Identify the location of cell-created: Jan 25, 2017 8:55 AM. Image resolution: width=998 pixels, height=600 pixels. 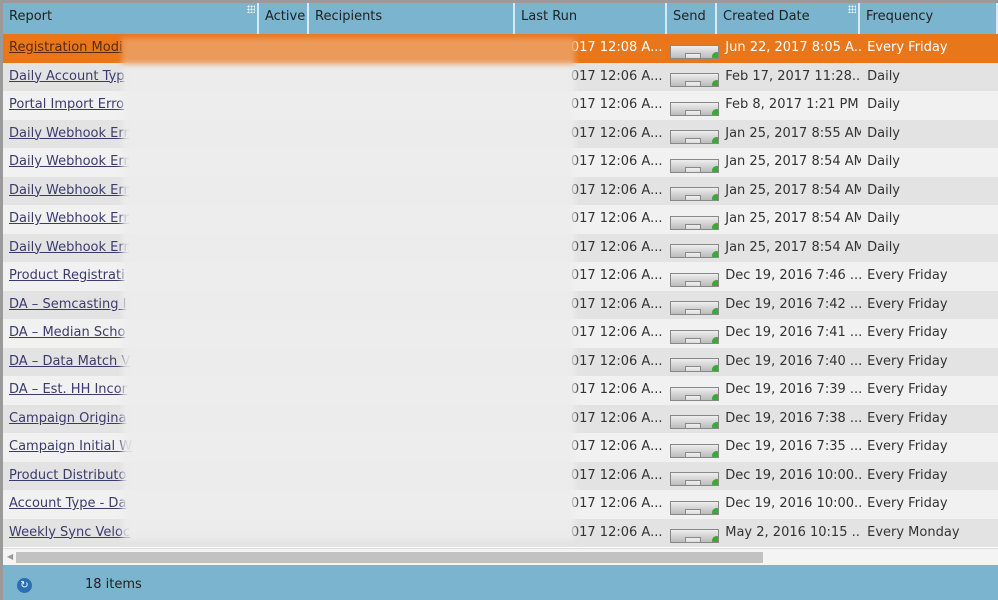
(793, 133).